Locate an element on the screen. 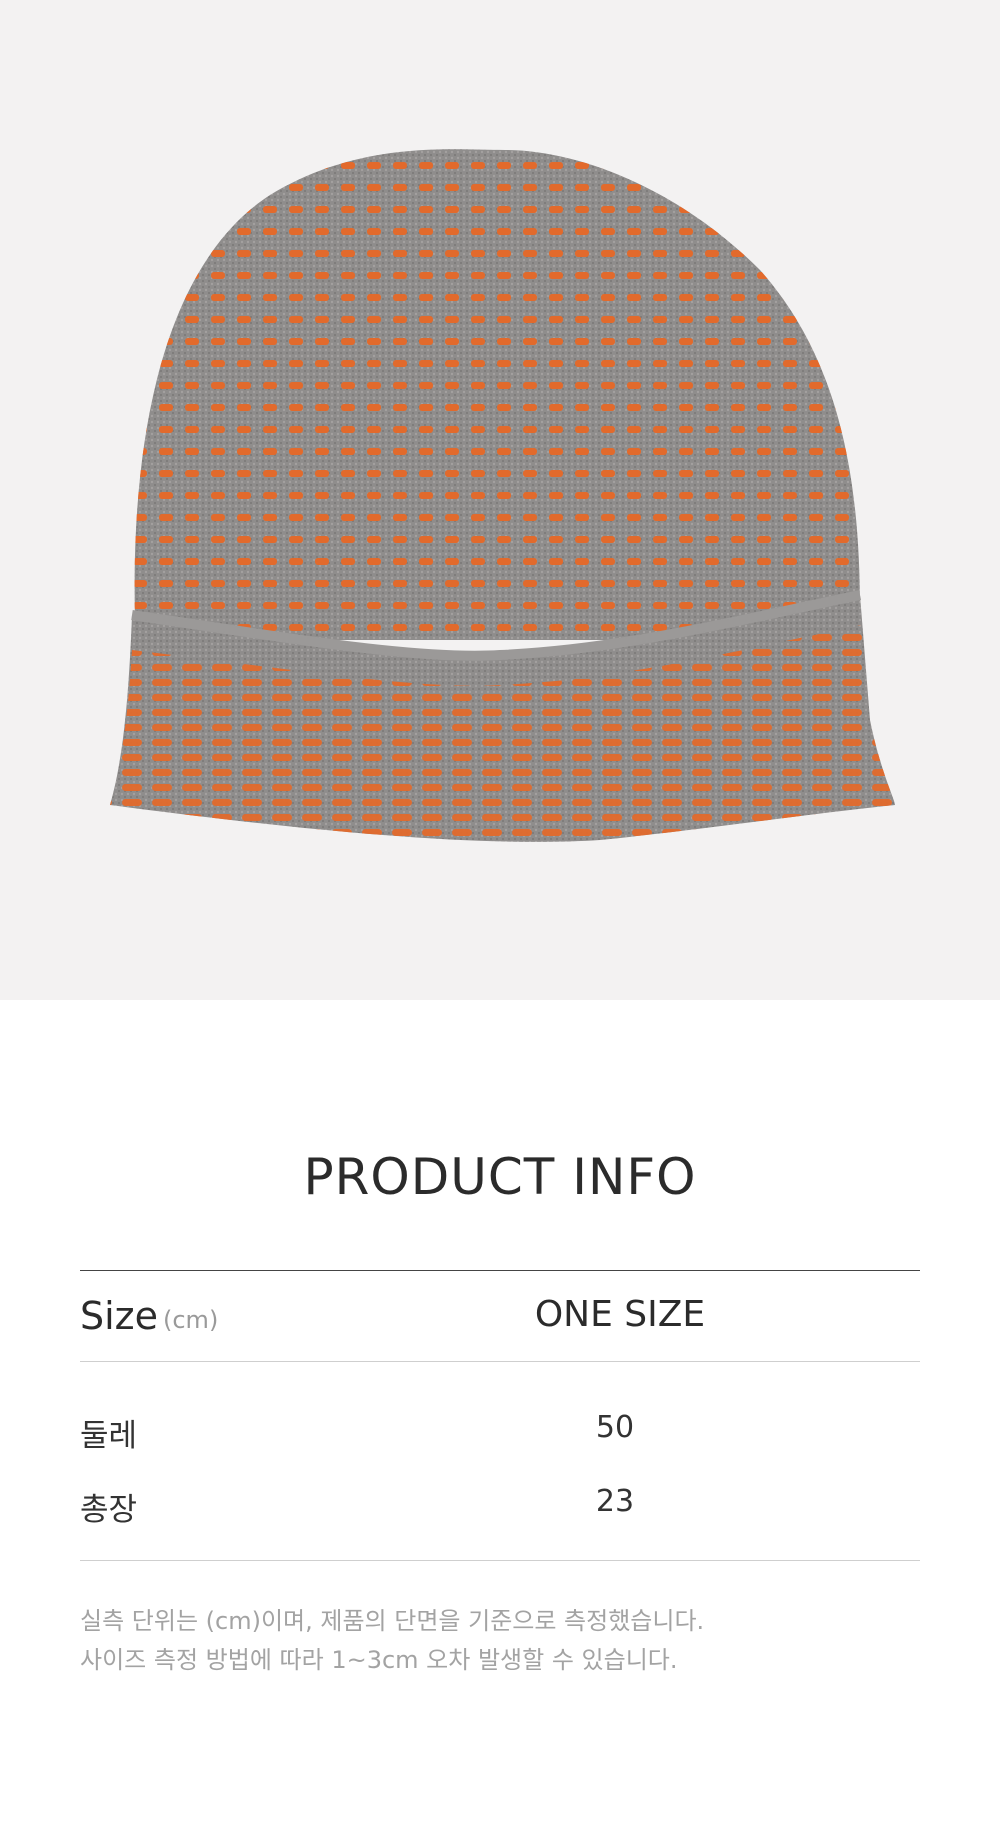 The image size is (1000, 1827). size-label: Size is located at coordinates (119, 1316).